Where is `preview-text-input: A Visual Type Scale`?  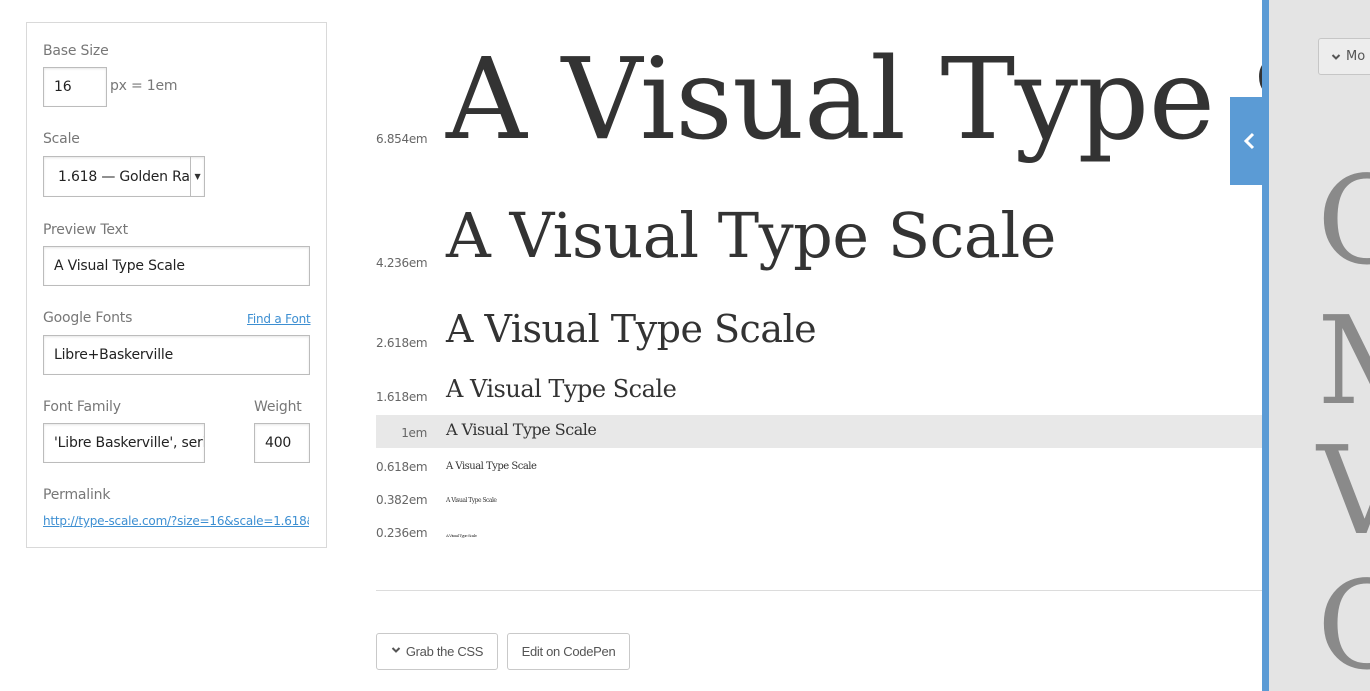 preview-text-input: A Visual Type Scale is located at coordinates (176, 266).